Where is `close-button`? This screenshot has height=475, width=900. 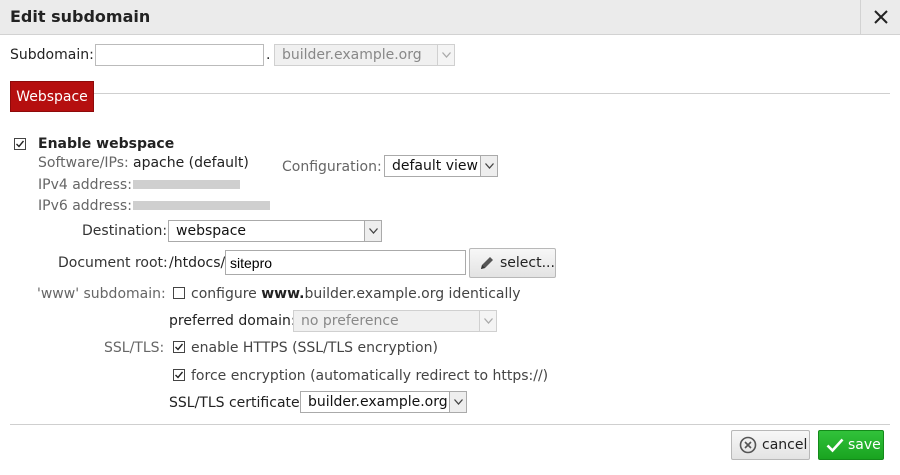
close-button is located at coordinates (880, 17).